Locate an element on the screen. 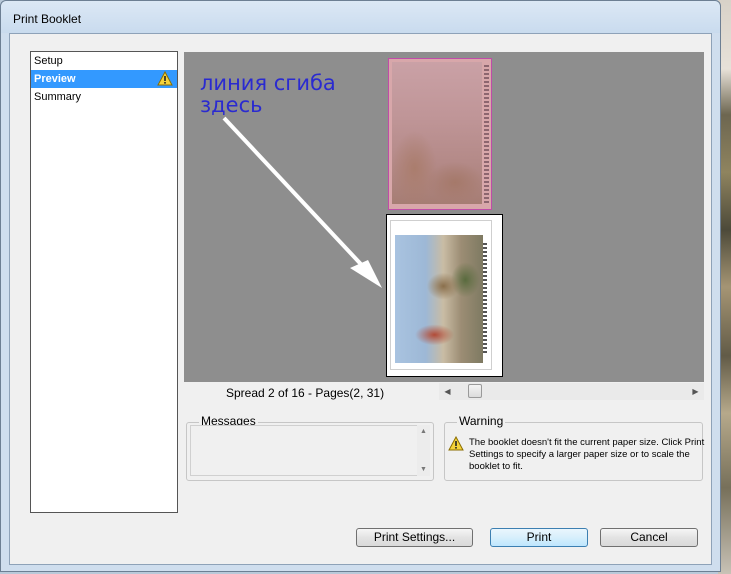  messages-scrollbar: ▲ ▼ is located at coordinates (423, 450).